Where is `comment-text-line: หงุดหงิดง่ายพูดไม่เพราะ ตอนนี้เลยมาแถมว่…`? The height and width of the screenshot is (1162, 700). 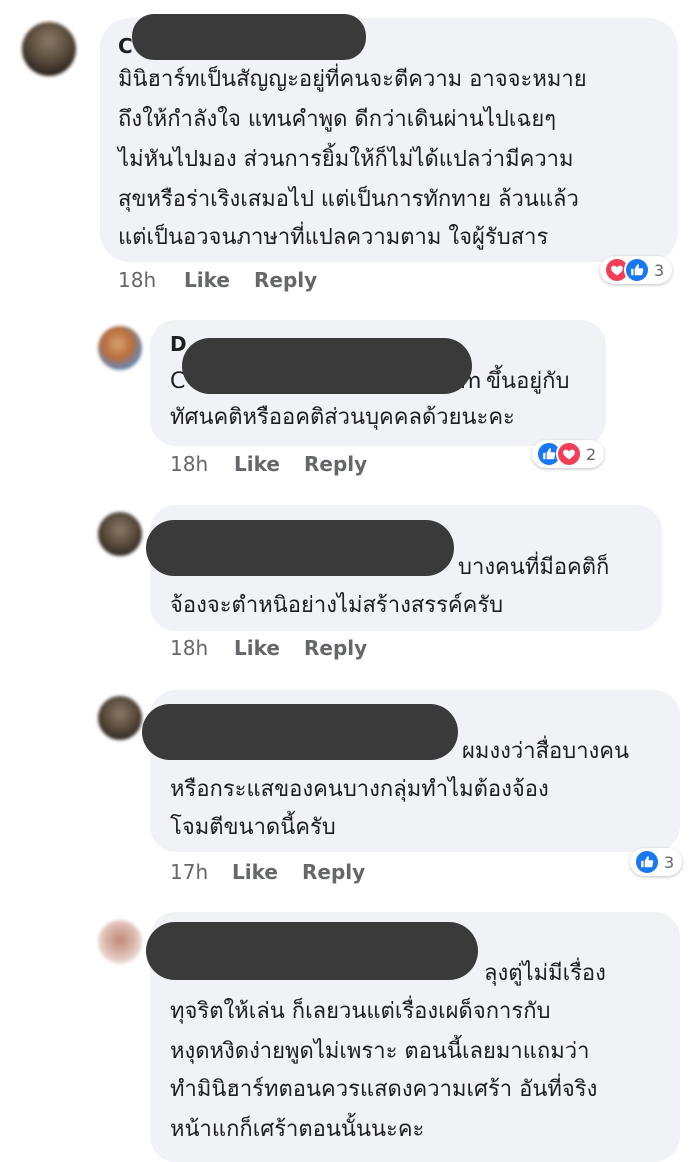
comment-text-line: หงุดหงิดง่ายพูดไม่เพราะ ตอนนี้เลยมาแถมว่… is located at coordinates (380, 1051).